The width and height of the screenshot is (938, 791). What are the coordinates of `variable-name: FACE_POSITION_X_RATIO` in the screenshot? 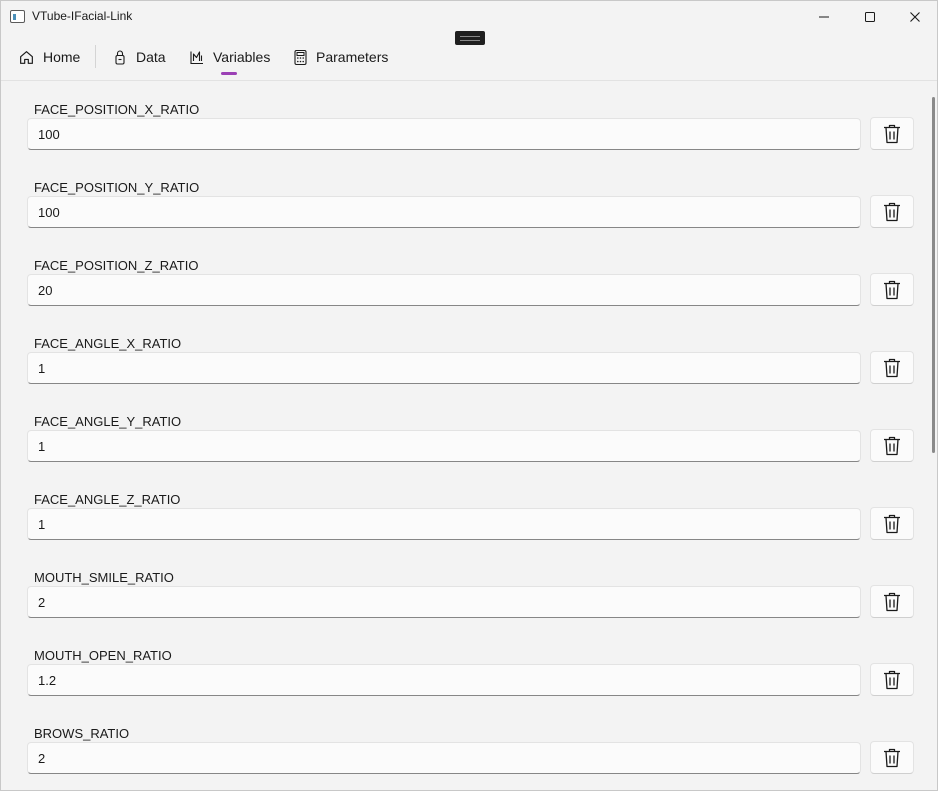 It's located at (117, 109).